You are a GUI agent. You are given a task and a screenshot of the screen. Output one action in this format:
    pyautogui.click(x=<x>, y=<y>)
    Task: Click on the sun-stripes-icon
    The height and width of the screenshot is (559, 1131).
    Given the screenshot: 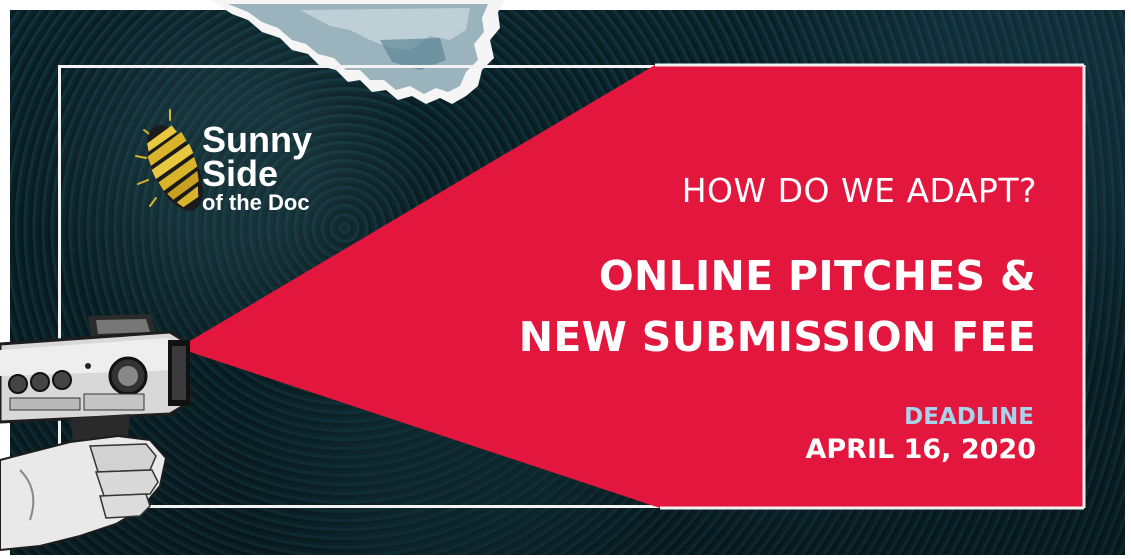 What is the action you would take?
    pyautogui.click(x=169, y=160)
    